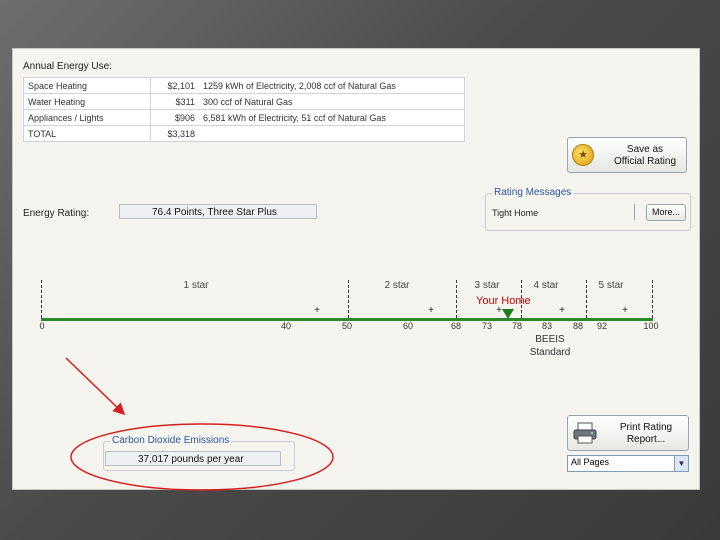 The height and width of the screenshot is (540, 720). Describe the element at coordinates (95, 386) in the screenshot. I see `annotation-arrow` at that location.